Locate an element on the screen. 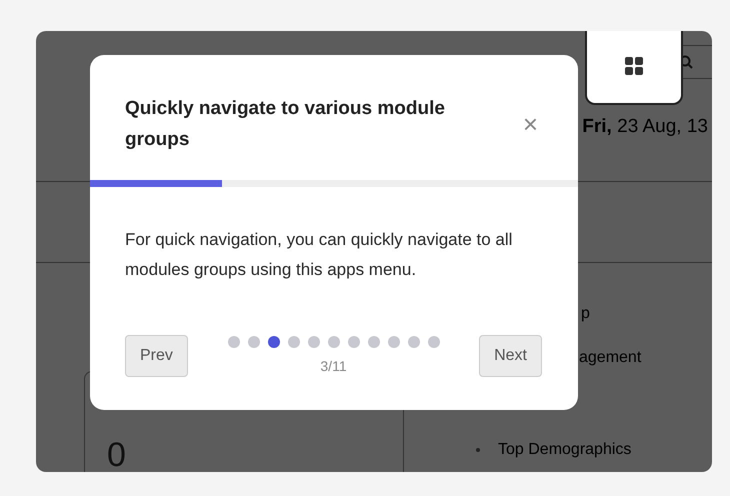 The height and width of the screenshot is (496, 730). step-counter: 3/11 is located at coordinates (333, 366).